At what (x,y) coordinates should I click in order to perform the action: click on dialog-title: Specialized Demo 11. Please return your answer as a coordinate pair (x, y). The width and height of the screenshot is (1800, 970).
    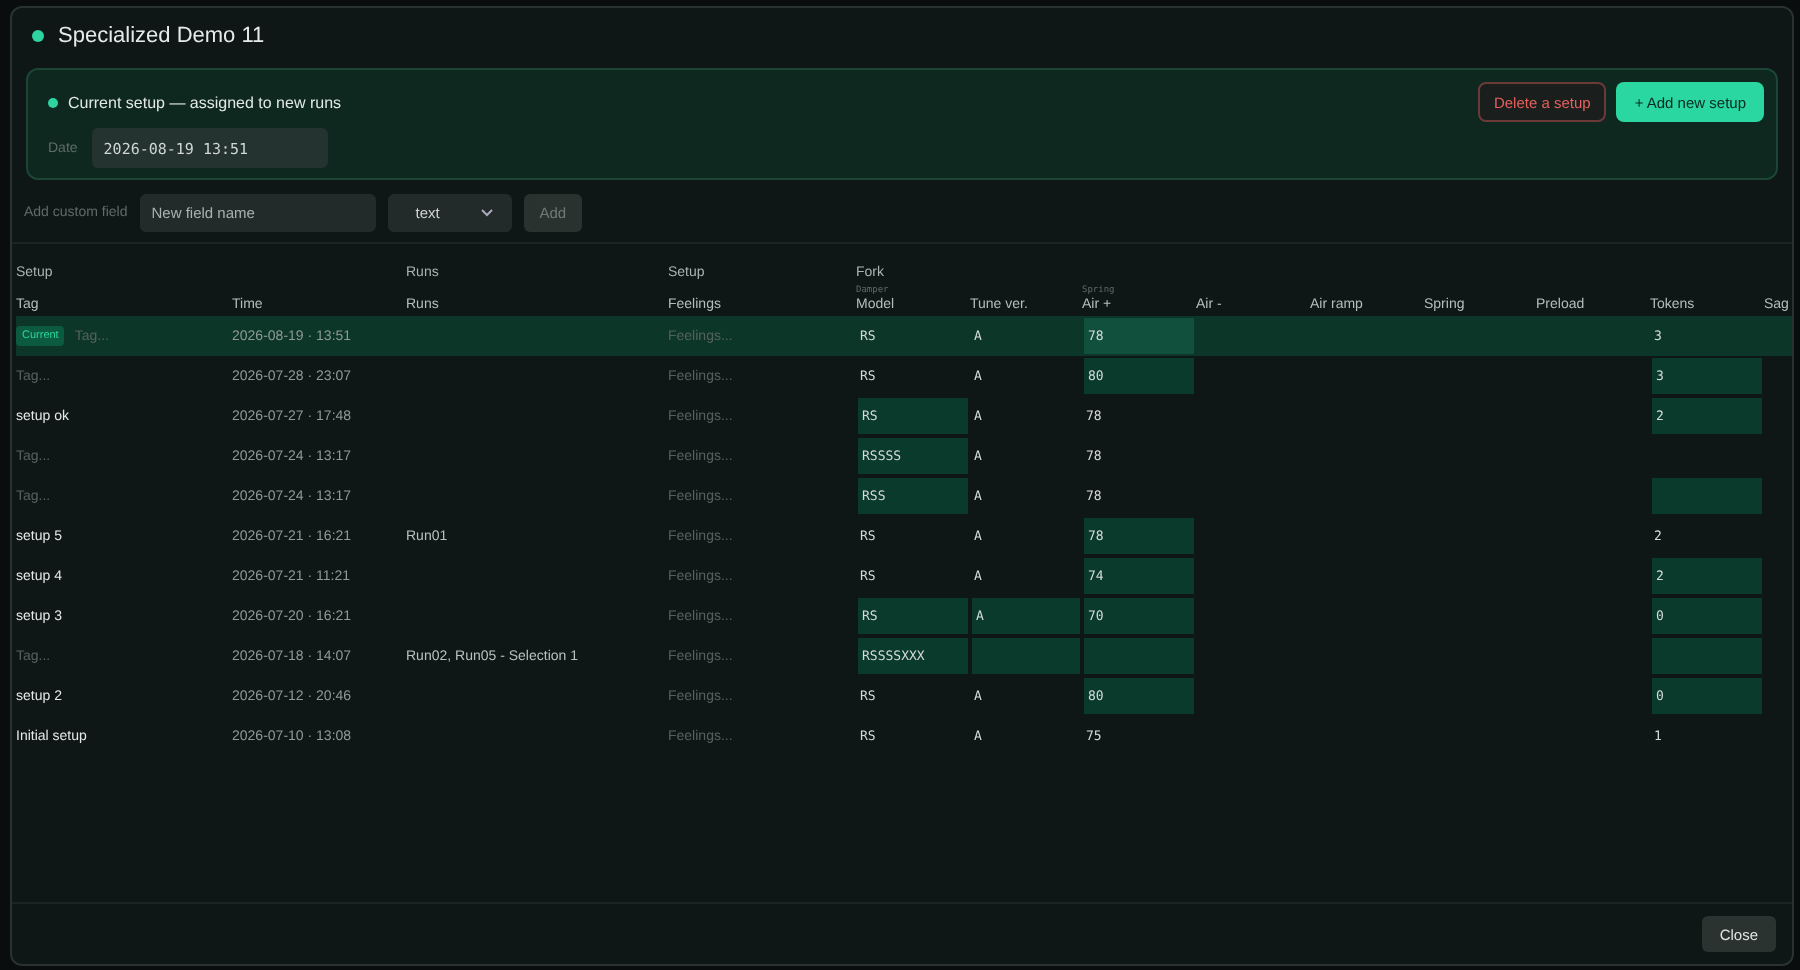
    Looking at the image, I should click on (161, 36).